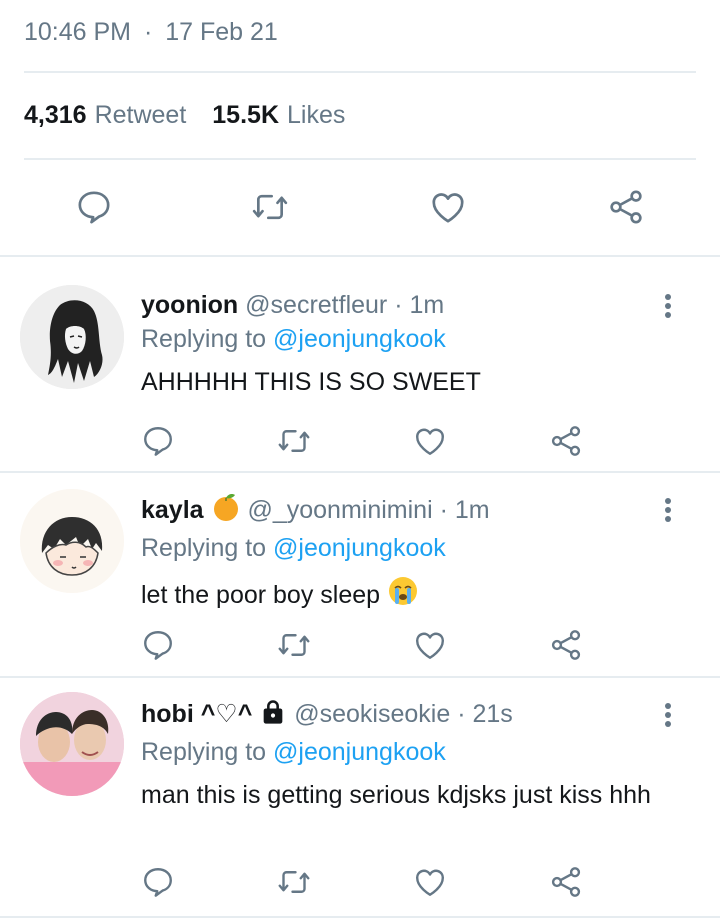 This screenshot has width=720, height=921. What do you see at coordinates (226, 511) in the screenshot?
I see `tangerine-emoji` at bounding box center [226, 511].